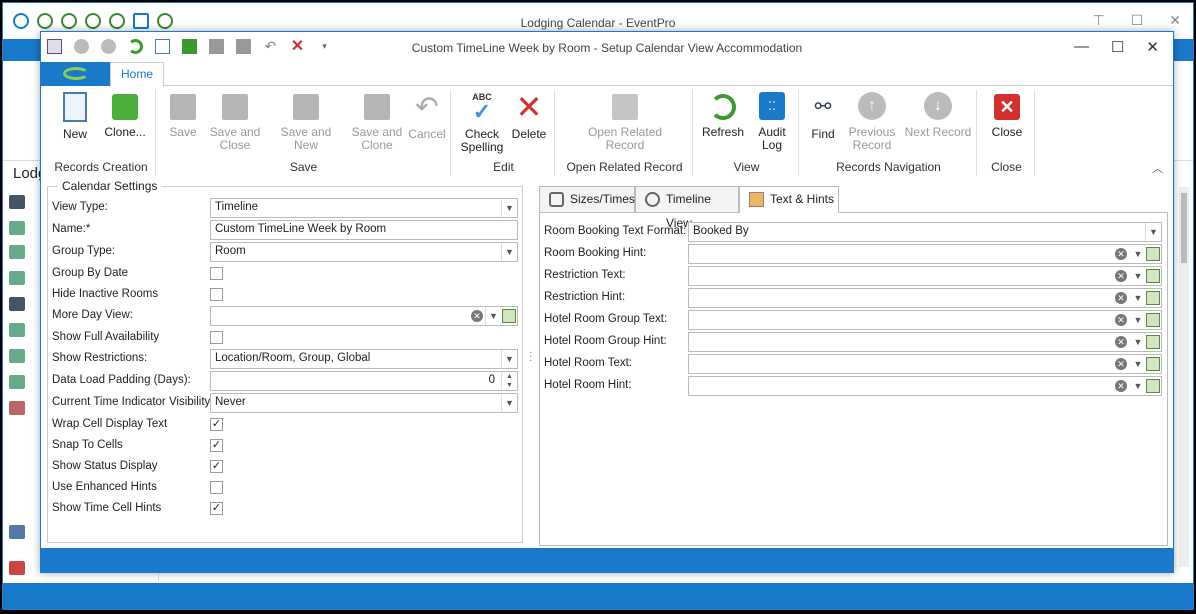 This screenshot has height=614, width=1196. Describe the element at coordinates (1184, 228) in the screenshot. I see `scrollbar-thumb` at that location.